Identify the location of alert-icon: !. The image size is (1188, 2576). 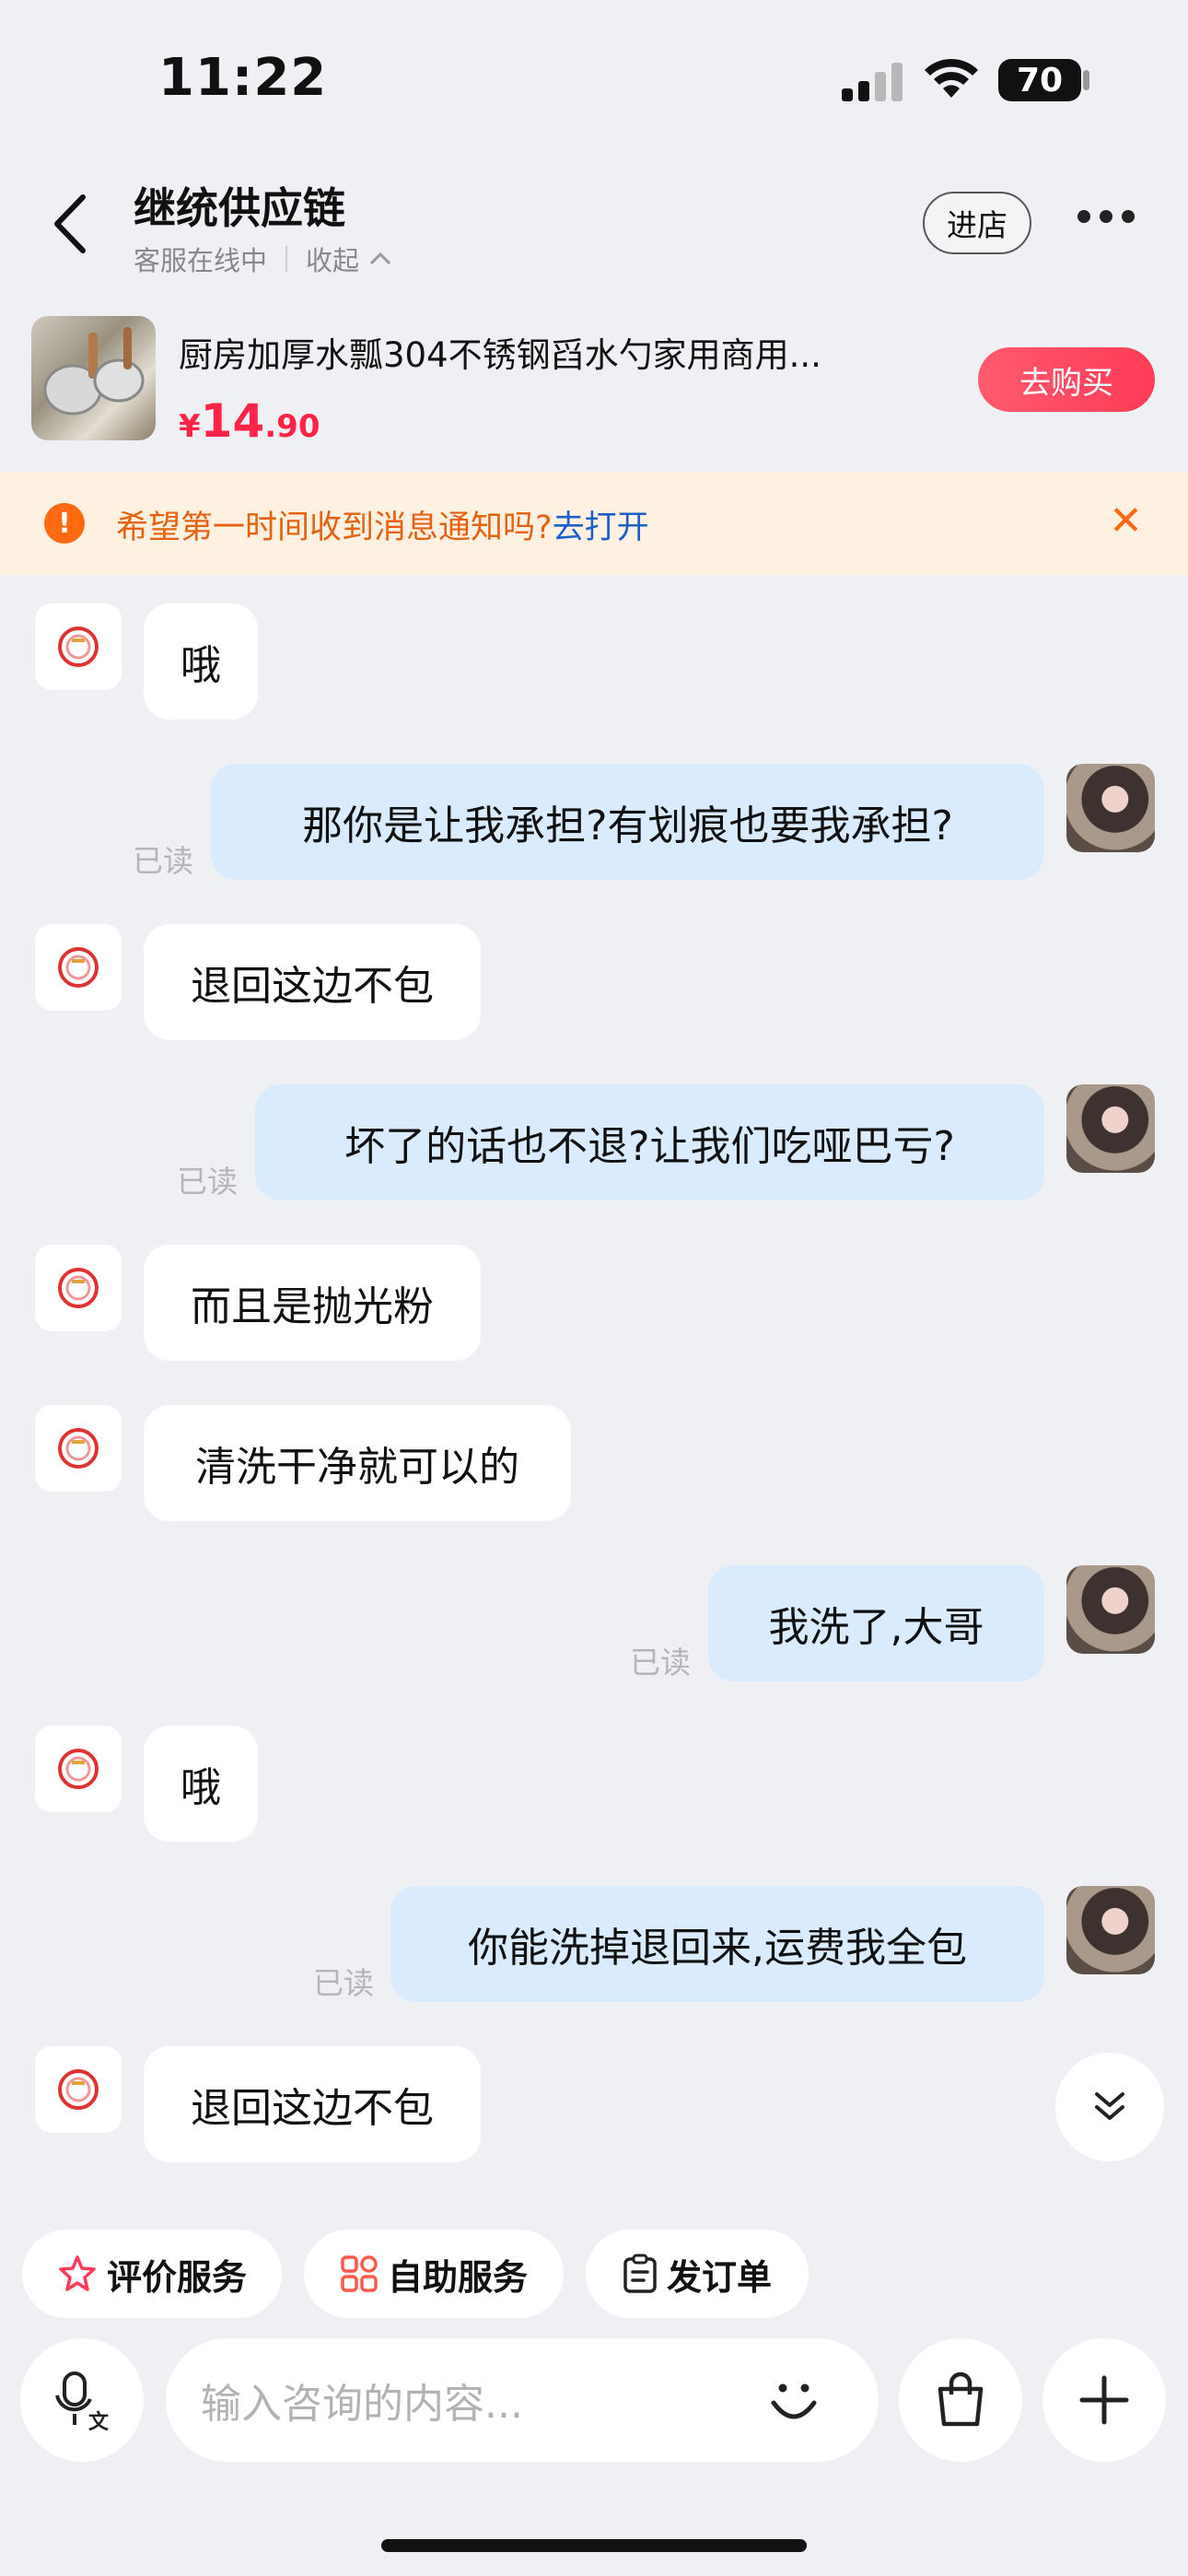
(64, 523).